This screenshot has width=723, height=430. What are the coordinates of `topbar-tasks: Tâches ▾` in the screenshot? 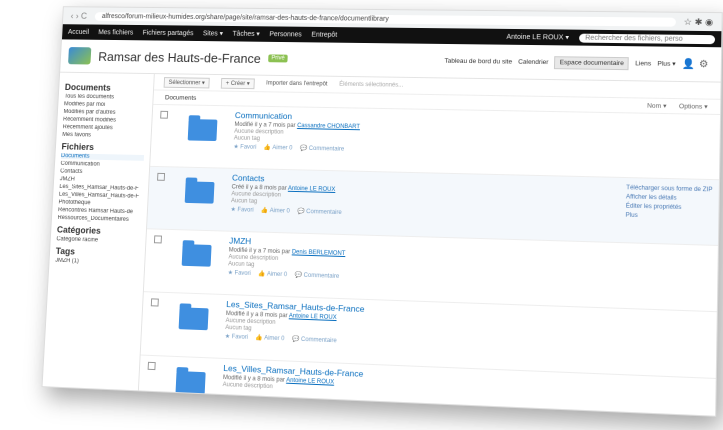 It's located at (246, 34).